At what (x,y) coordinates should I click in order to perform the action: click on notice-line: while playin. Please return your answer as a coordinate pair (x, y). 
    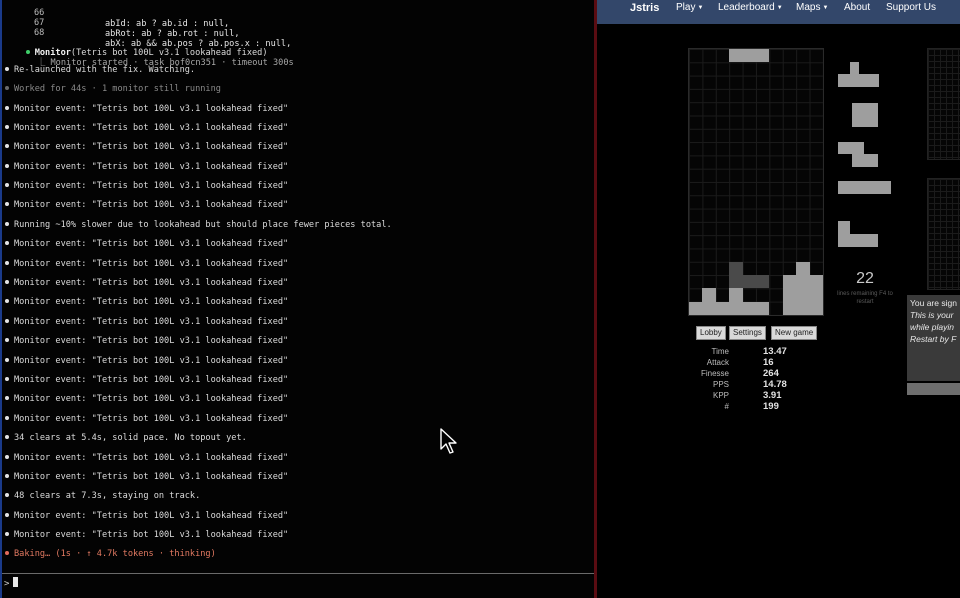
    Looking at the image, I should click on (932, 327).